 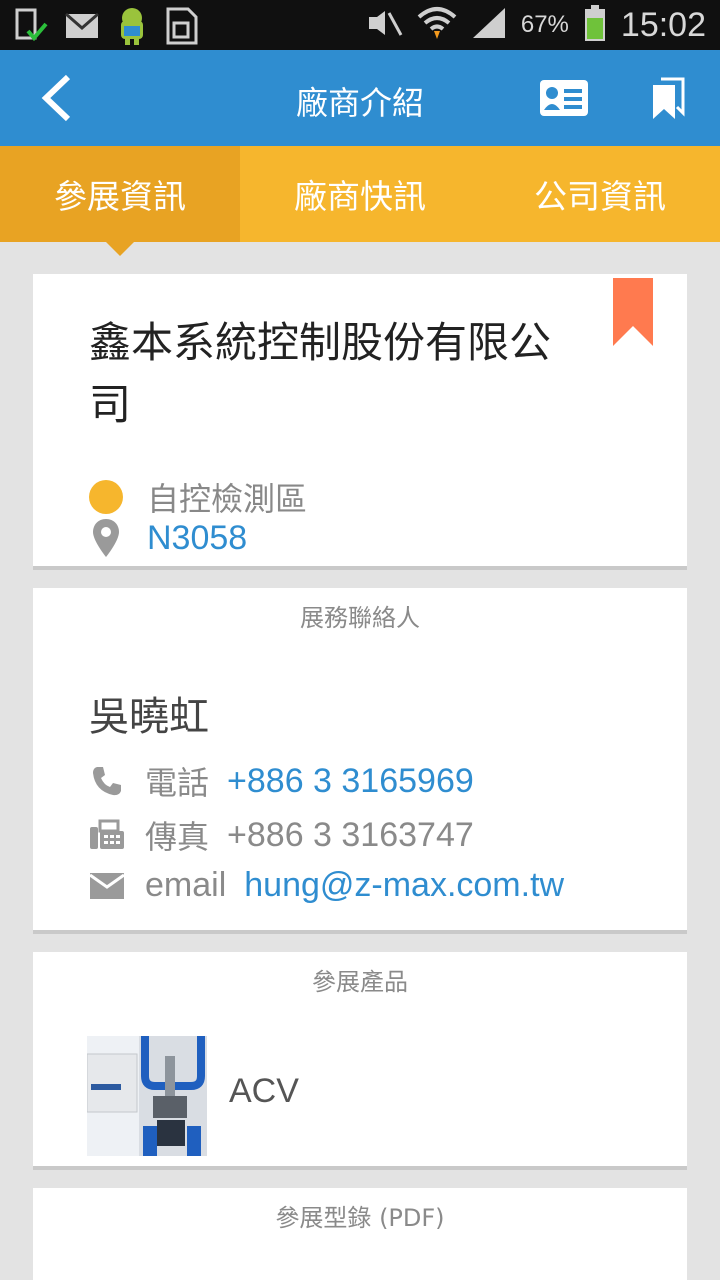 What do you see at coordinates (360, 25) in the screenshot?
I see `status-bar: 67% 15:02` at bounding box center [360, 25].